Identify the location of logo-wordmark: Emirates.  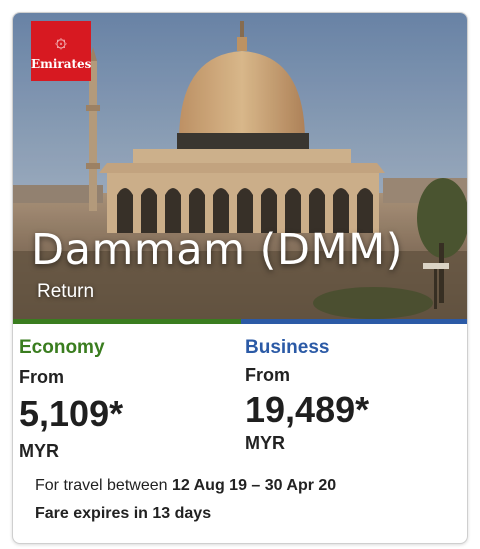
(61, 64).